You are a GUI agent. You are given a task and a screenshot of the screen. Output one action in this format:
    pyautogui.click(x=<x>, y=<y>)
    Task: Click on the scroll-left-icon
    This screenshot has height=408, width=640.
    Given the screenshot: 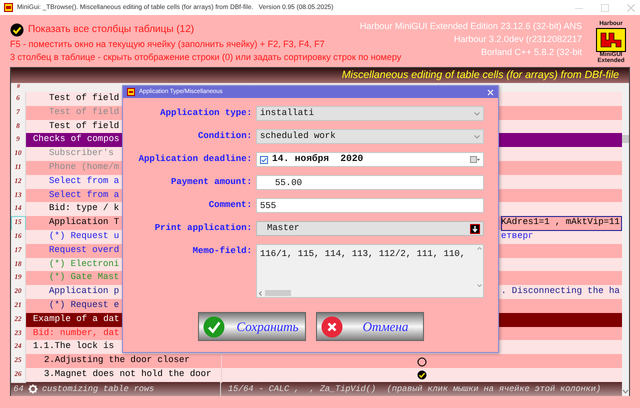 What is the action you would take?
    pyautogui.click(x=260, y=293)
    